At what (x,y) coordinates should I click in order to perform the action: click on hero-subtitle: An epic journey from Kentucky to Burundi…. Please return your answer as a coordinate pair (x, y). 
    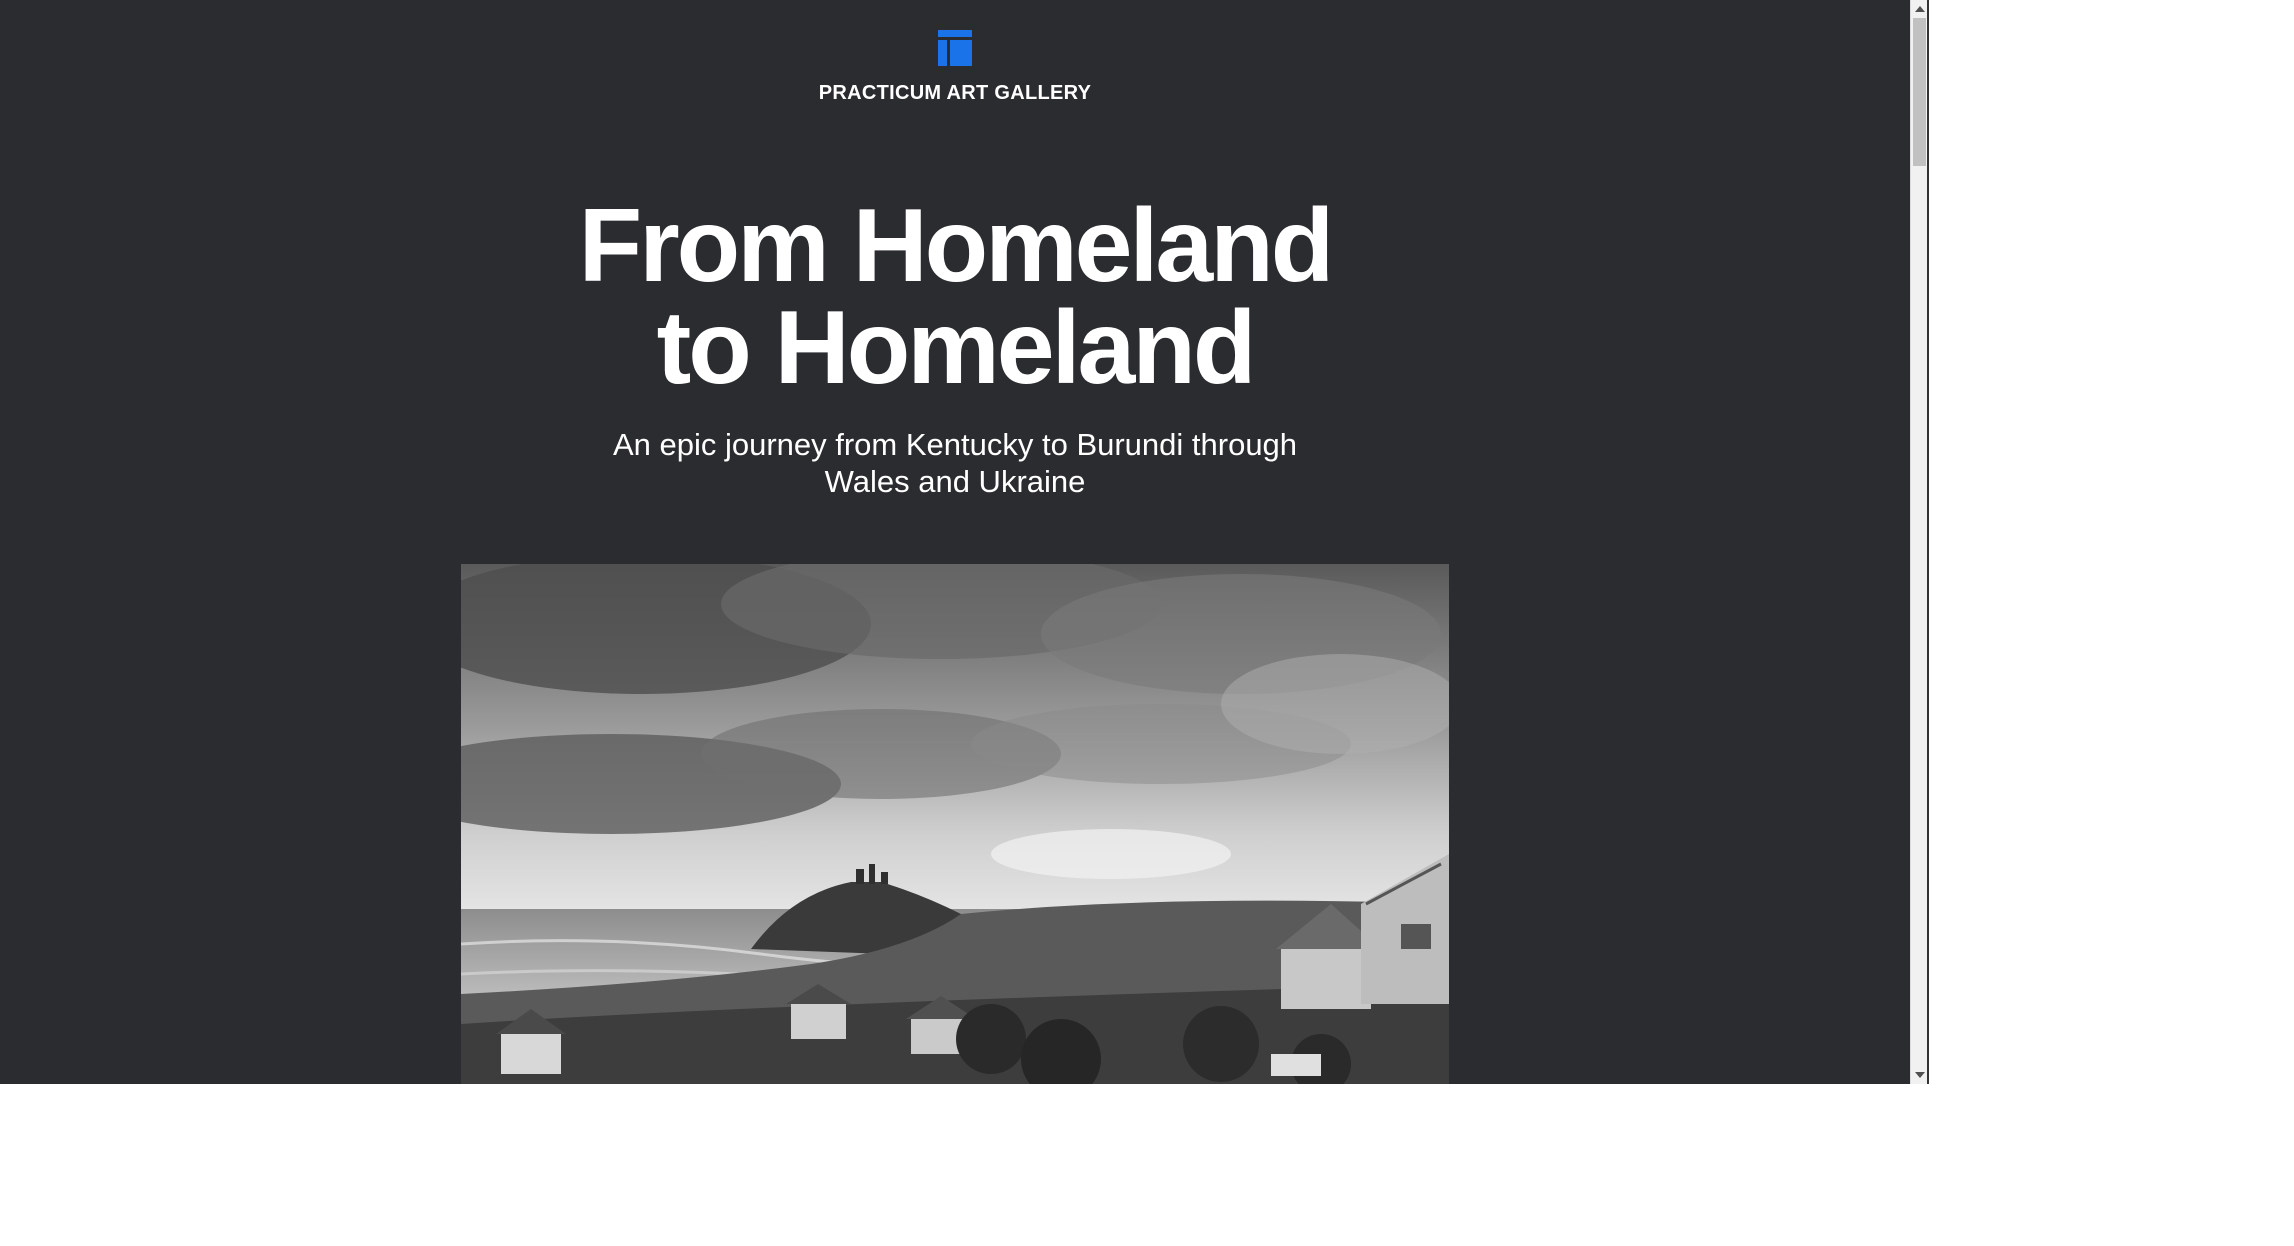
    Looking at the image, I should click on (955, 463).